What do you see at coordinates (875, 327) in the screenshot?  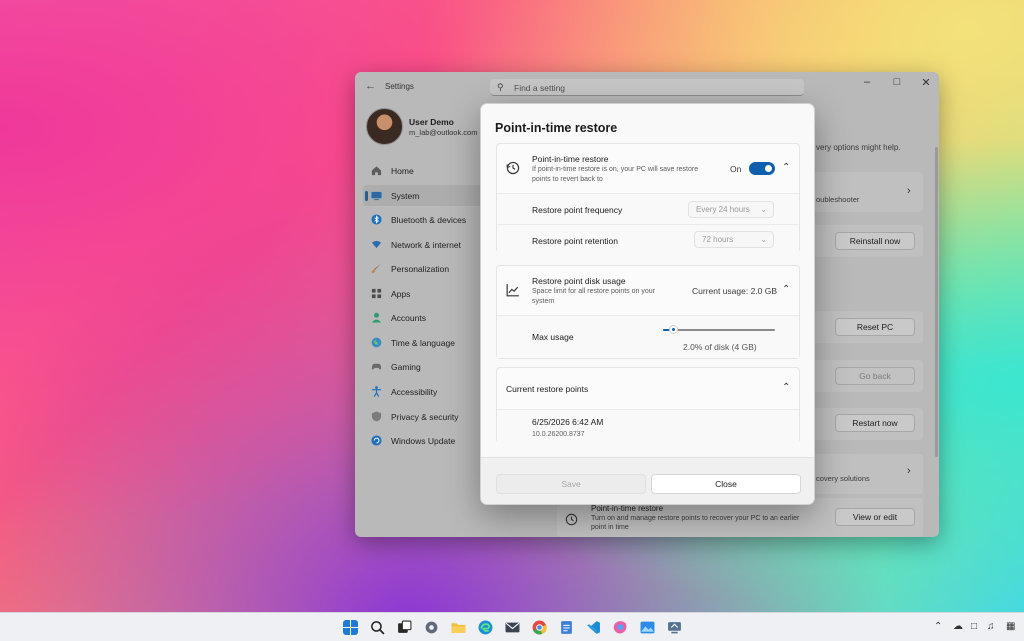 I see `reset-pc-button: Reset PC` at bounding box center [875, 327].